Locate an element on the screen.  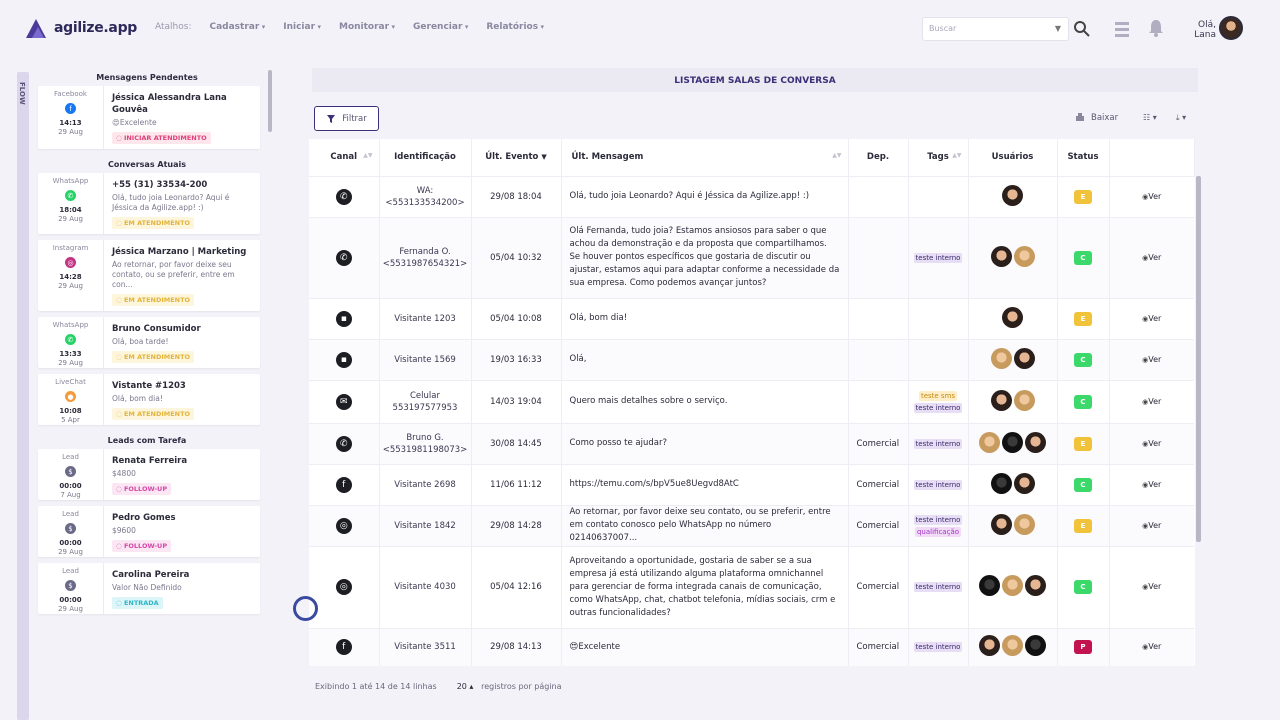
flow-tab: FLOW is located at coordinates (23, 396).